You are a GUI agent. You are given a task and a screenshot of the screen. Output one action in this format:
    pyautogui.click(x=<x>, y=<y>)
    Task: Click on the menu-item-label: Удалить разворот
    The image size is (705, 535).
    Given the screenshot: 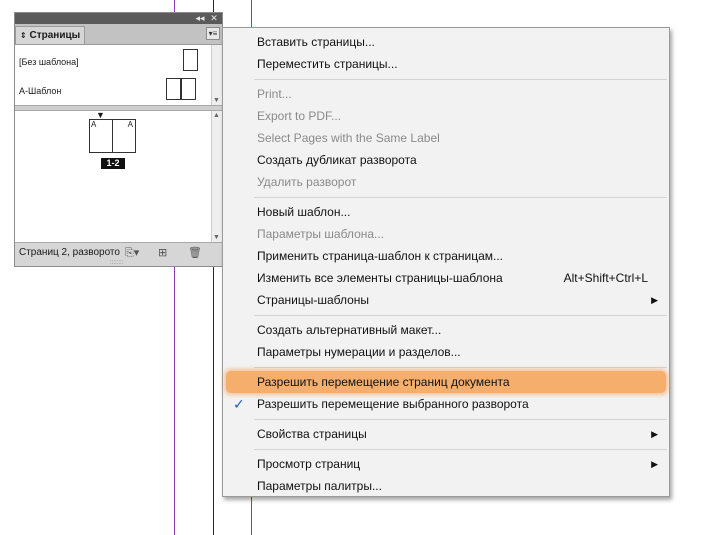 What is the action you would take?
    pyautogui.click(x=307, y=182)
    